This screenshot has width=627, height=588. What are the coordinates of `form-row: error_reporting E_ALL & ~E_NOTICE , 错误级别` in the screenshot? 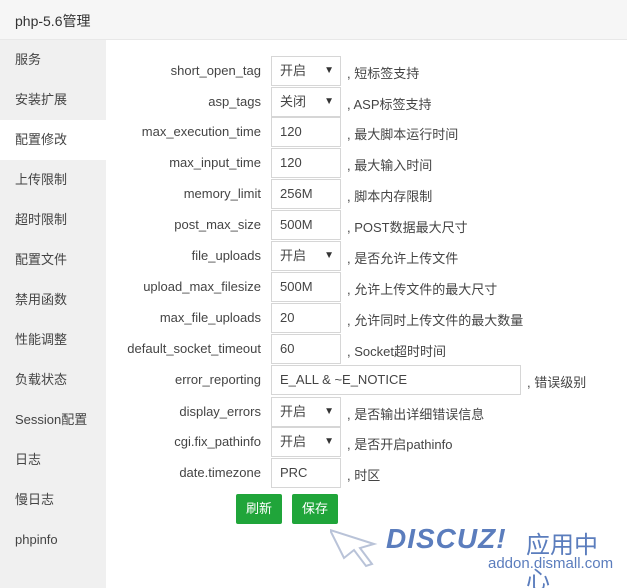 It's located at (366, 380).